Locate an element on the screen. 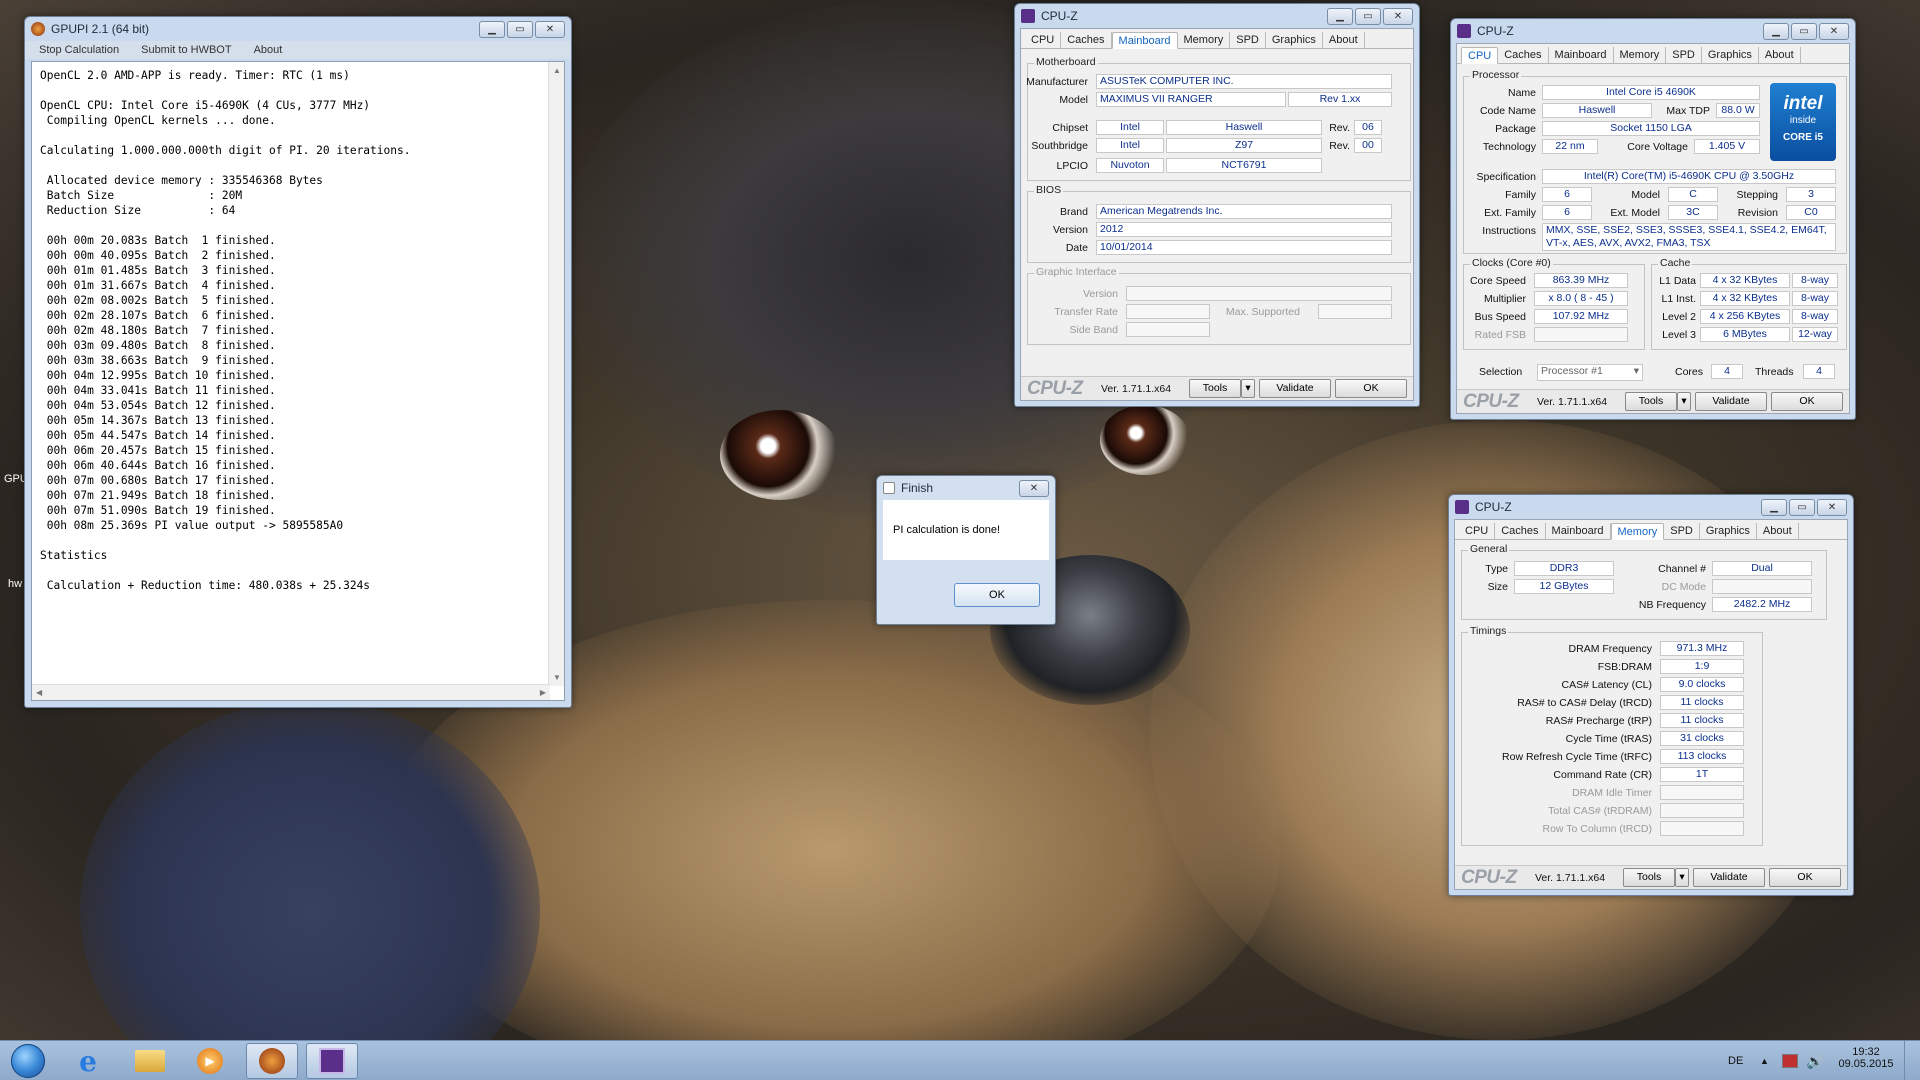  window-title: GPUPI 2.1 (64 bit) is located at coordinates (100, 29).